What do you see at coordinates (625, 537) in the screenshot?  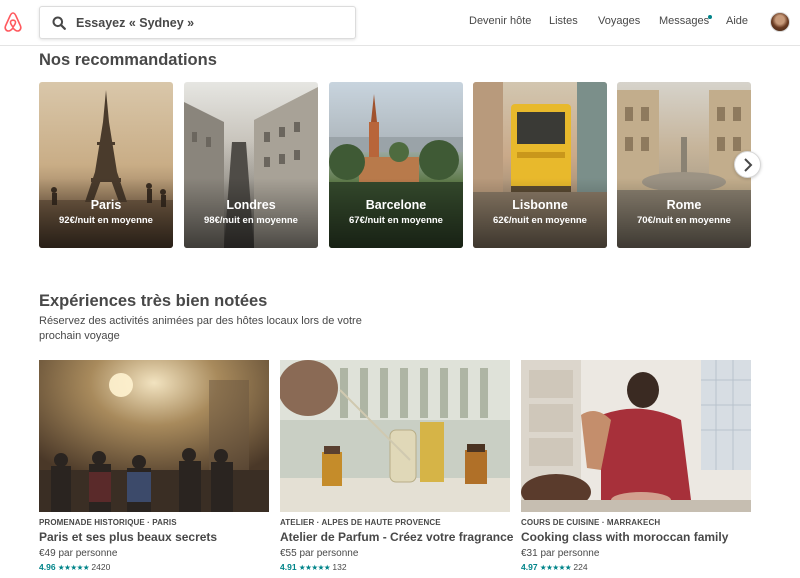 I see `experience-title: Cooking class with moroccan family` at bounding box center [625, 537].